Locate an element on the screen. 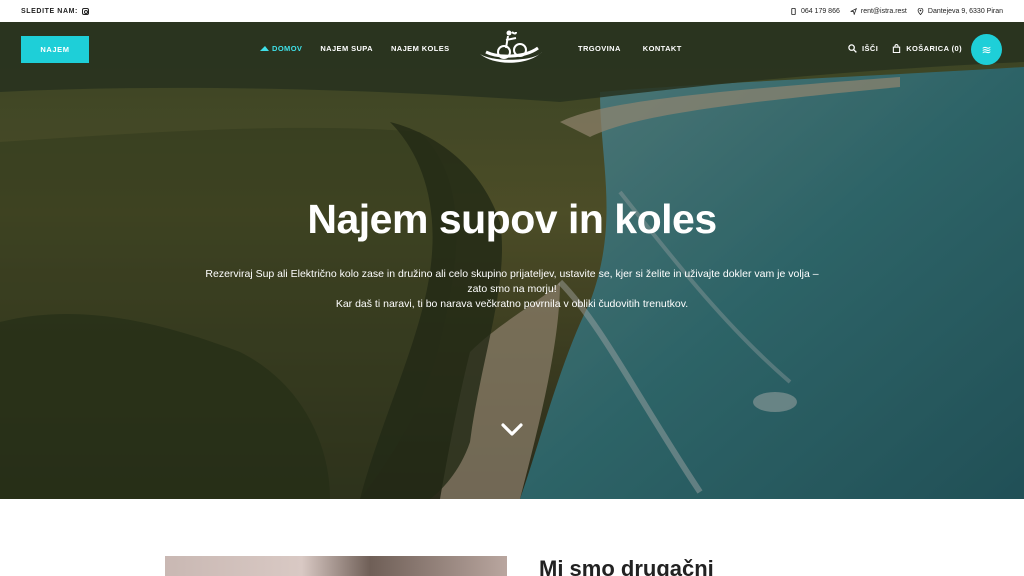 This screenshot has width=1024, height=576. scroll-down-chevron-icon is located at coordinates (512, 430).